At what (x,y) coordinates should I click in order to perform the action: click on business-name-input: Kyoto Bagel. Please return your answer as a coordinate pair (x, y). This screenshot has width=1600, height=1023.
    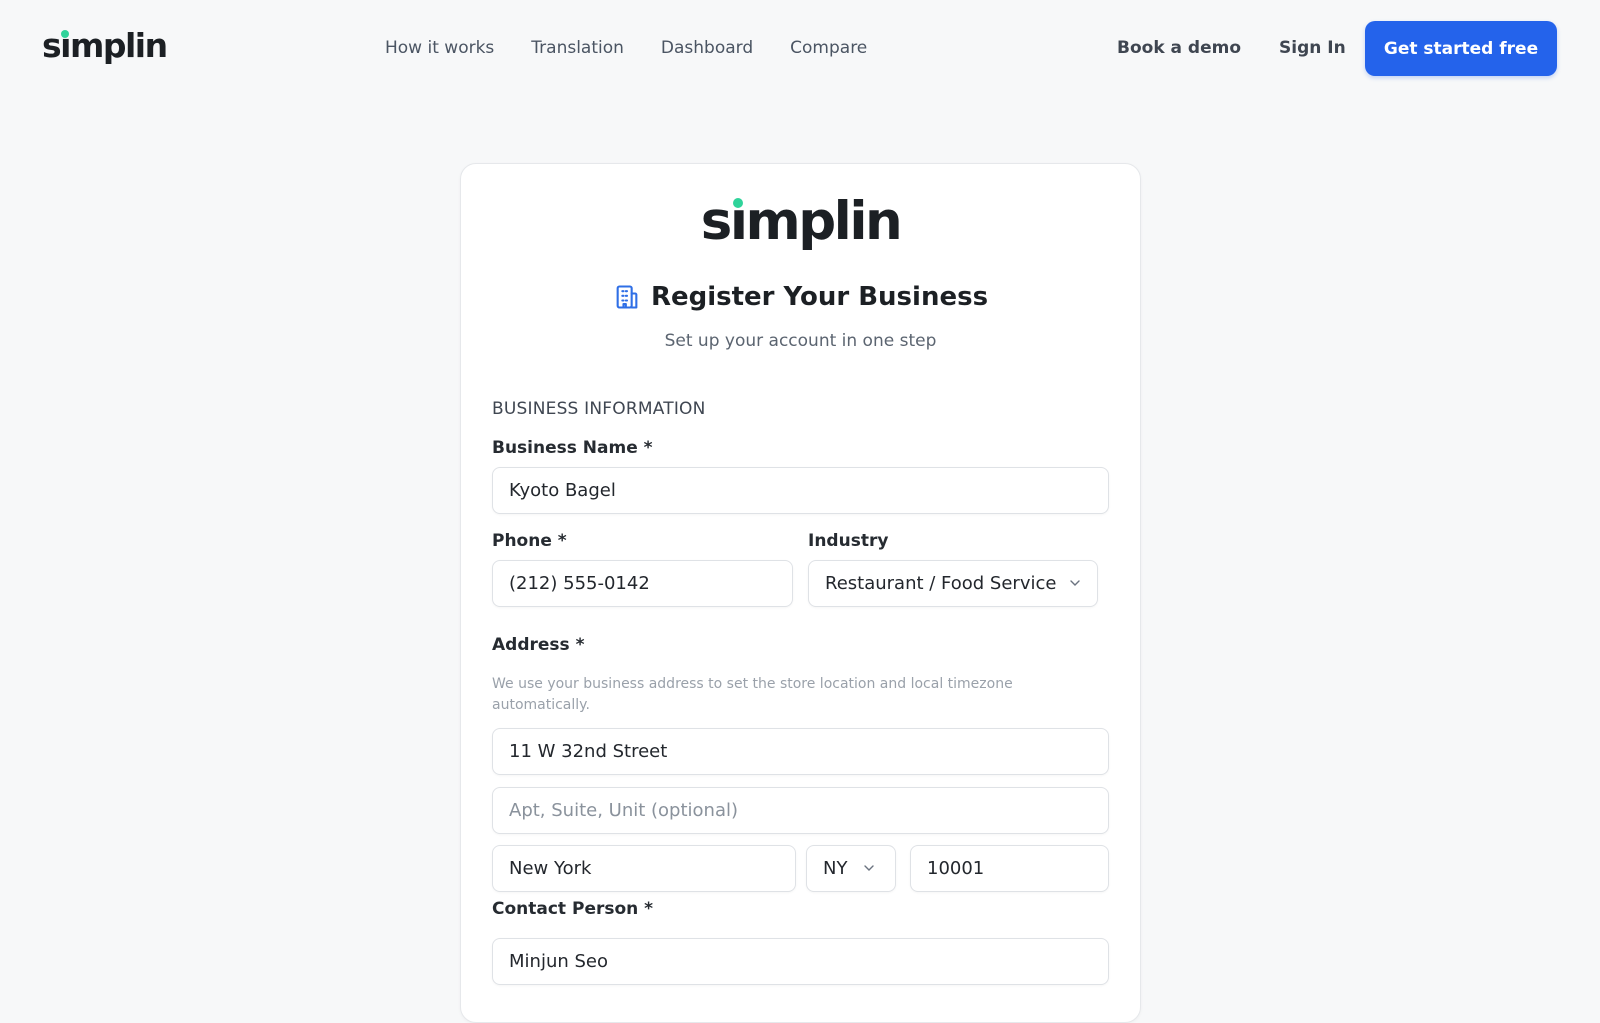
    Looking at the image, I should click on (800, 490).